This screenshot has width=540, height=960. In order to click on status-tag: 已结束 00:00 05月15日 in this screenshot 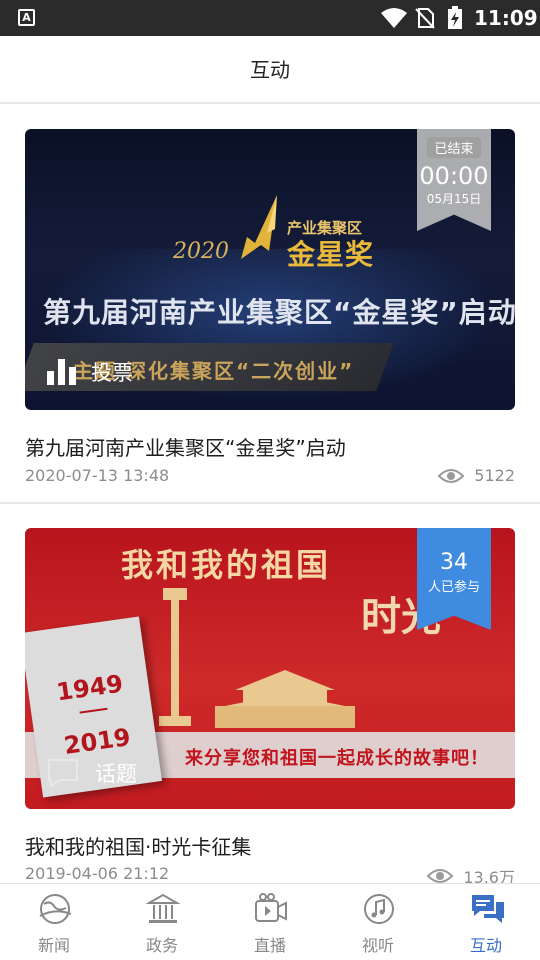, I will do `click(454, 180)`.